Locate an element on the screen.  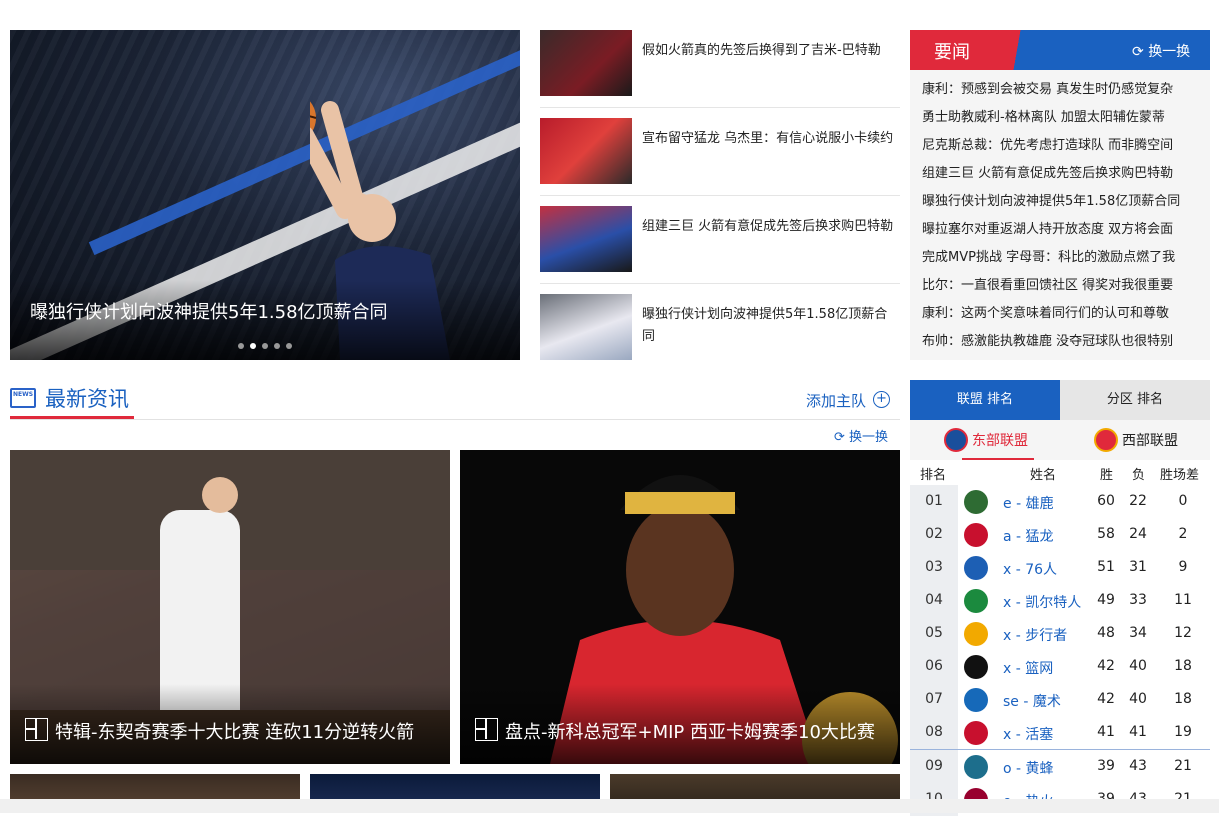
losses: 22 is located at coordinates (1138, 501).